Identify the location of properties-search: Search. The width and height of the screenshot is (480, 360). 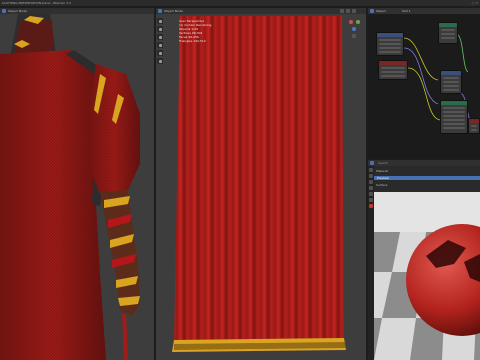
(383, 163).